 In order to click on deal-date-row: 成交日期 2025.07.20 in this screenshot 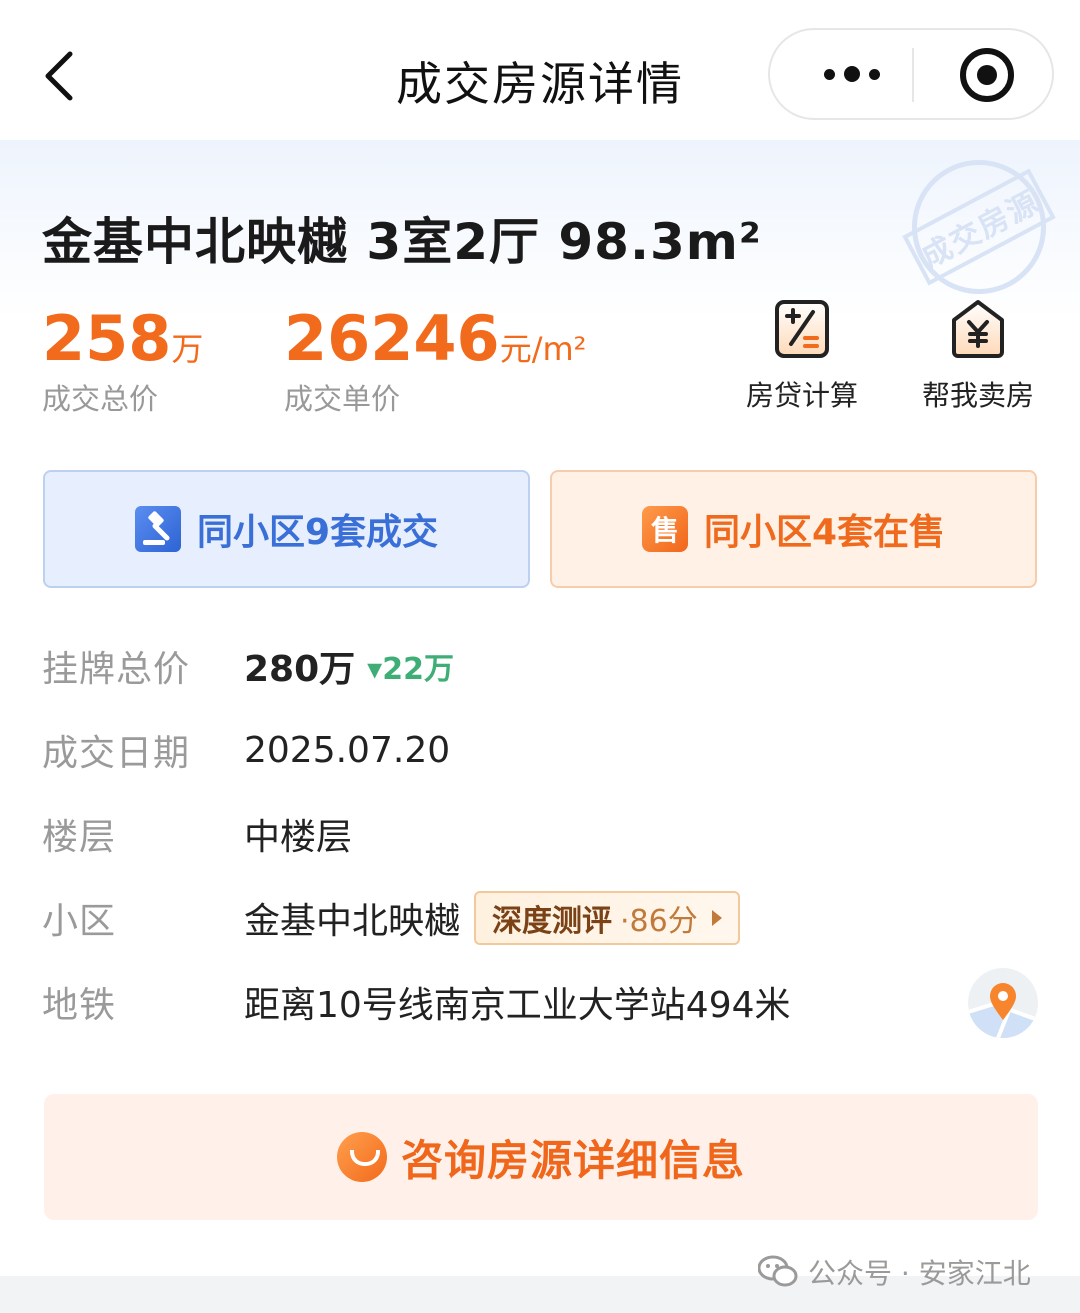, I will do `click(246, 750)`.